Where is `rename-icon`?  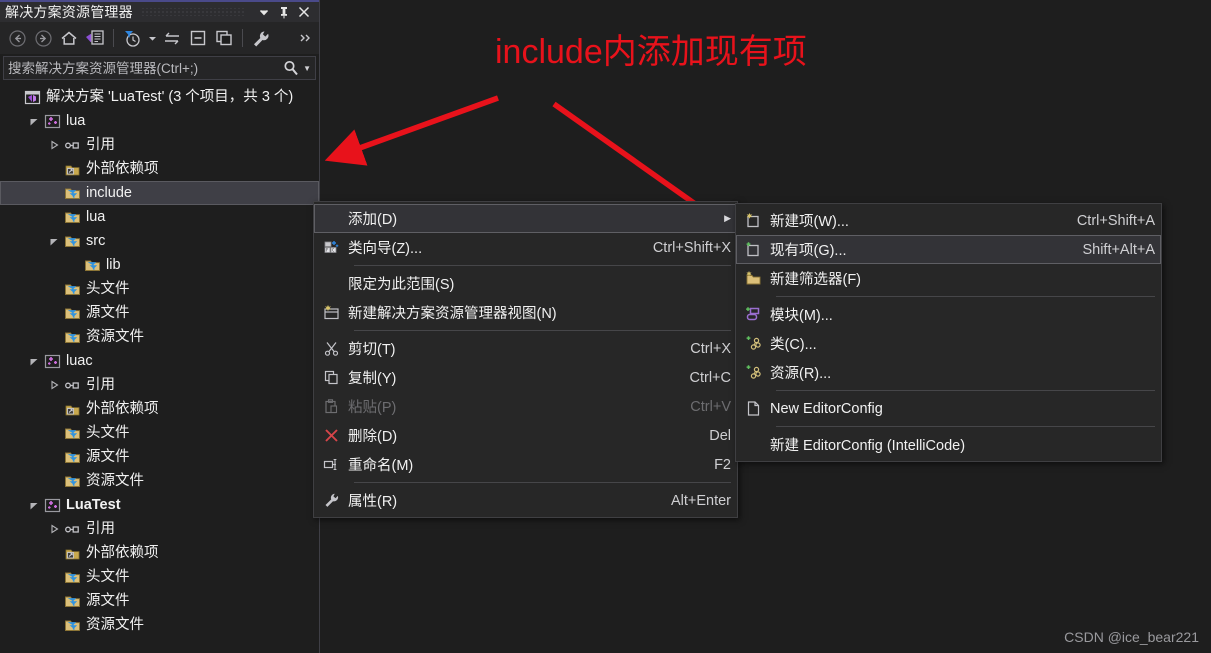 rename-icon is located at coordinates (331, 464).